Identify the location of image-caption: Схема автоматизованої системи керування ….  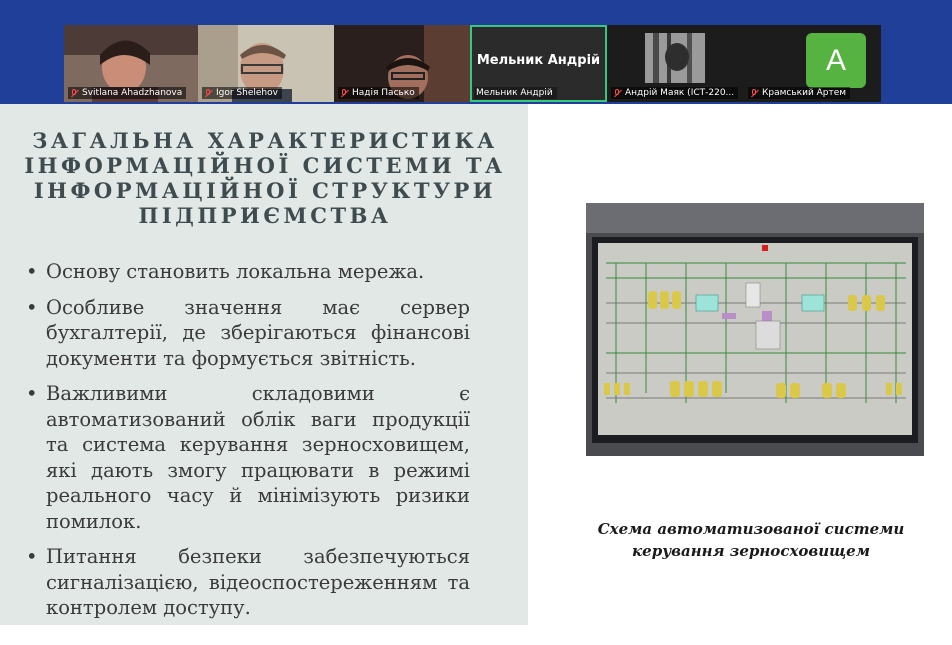
(751, 540).